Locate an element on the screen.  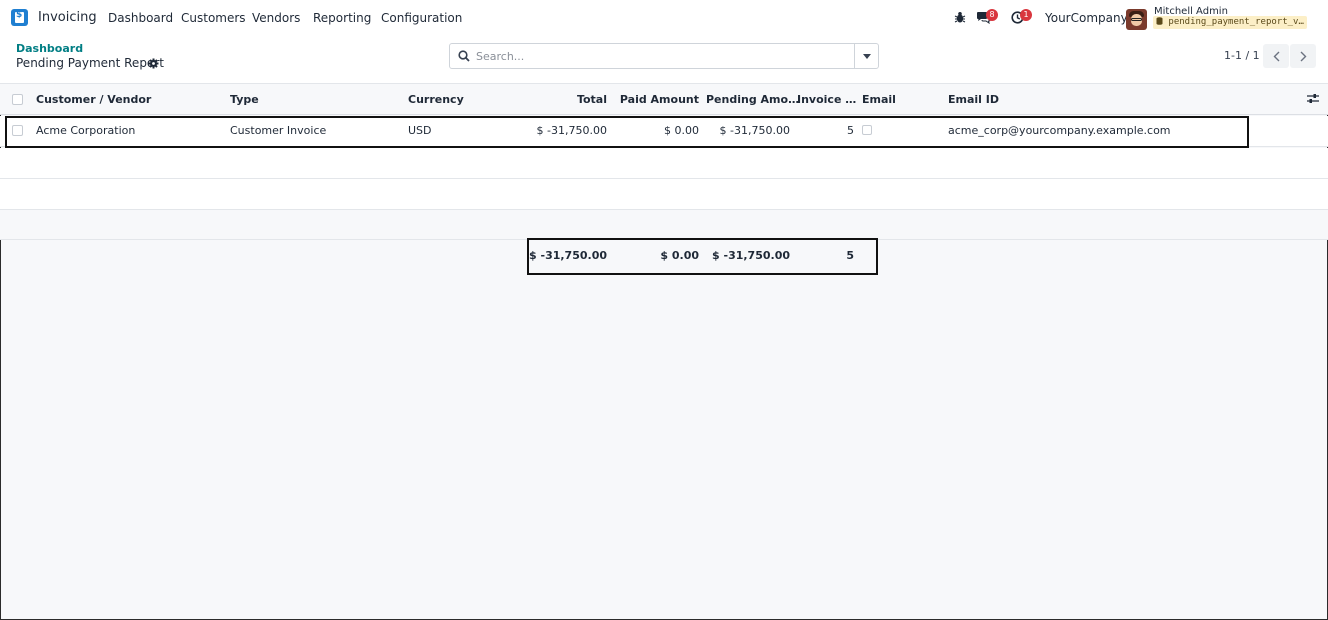
cell-customer: Acme Corporation is located at coordinates (86, 130).